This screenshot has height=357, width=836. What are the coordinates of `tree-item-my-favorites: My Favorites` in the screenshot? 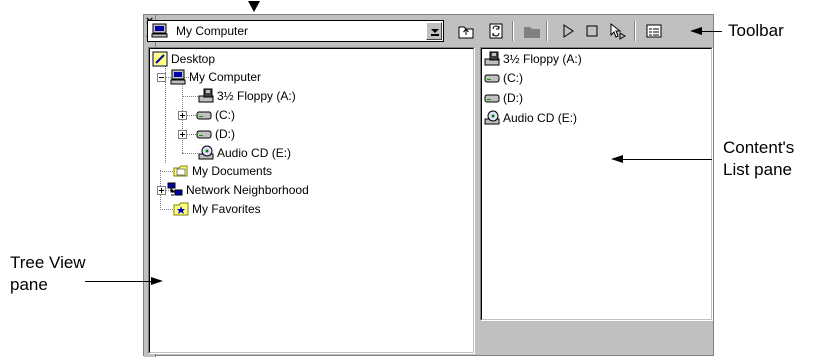 It's located at (217, 209).